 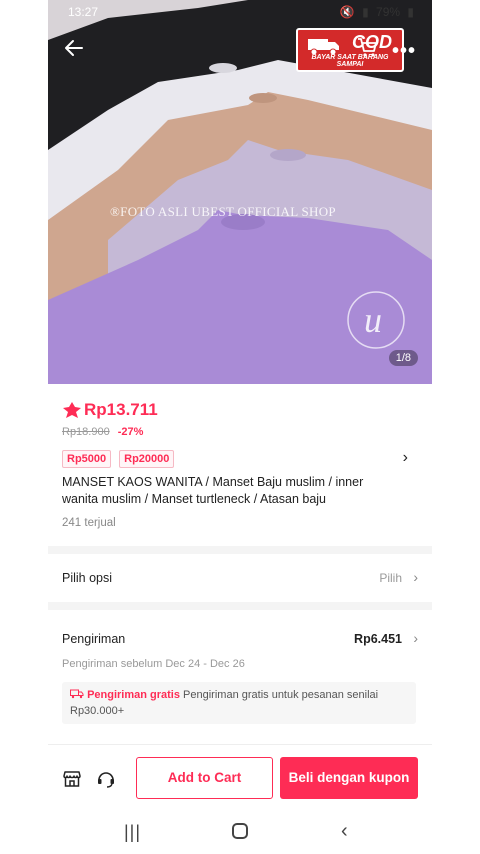 What do you see at coordinates (388, 12) in the screenshot?
I see `battery-level: 79%` at bounding box center [388, 12].